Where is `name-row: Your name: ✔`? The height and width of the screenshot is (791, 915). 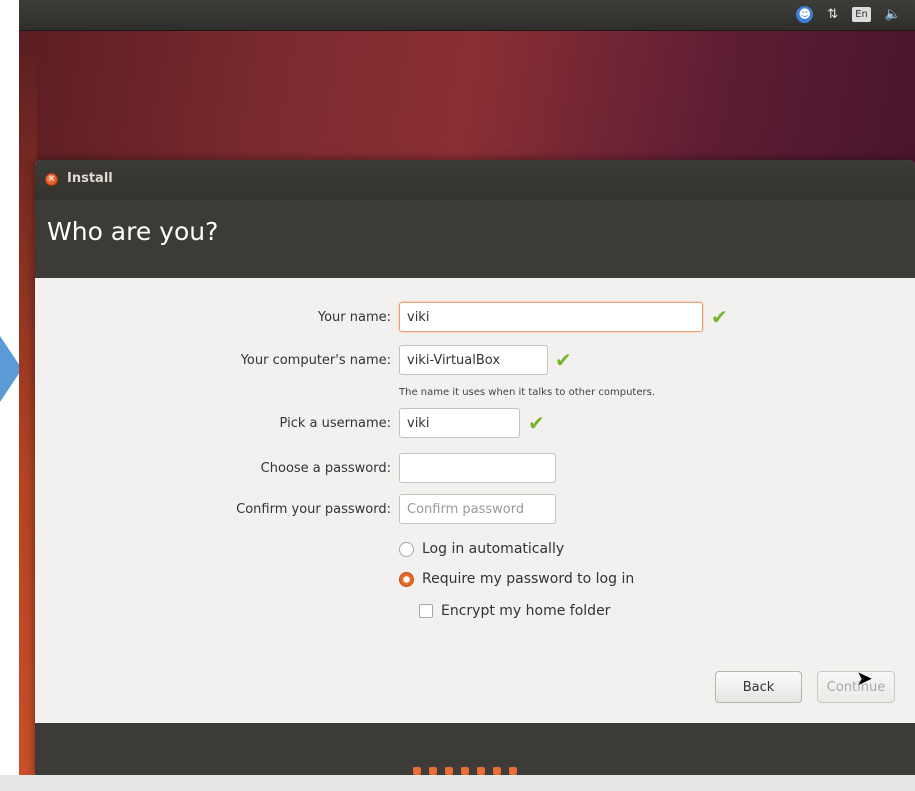 name-row: Your name: ✔ is located at coordinates (475, 318).